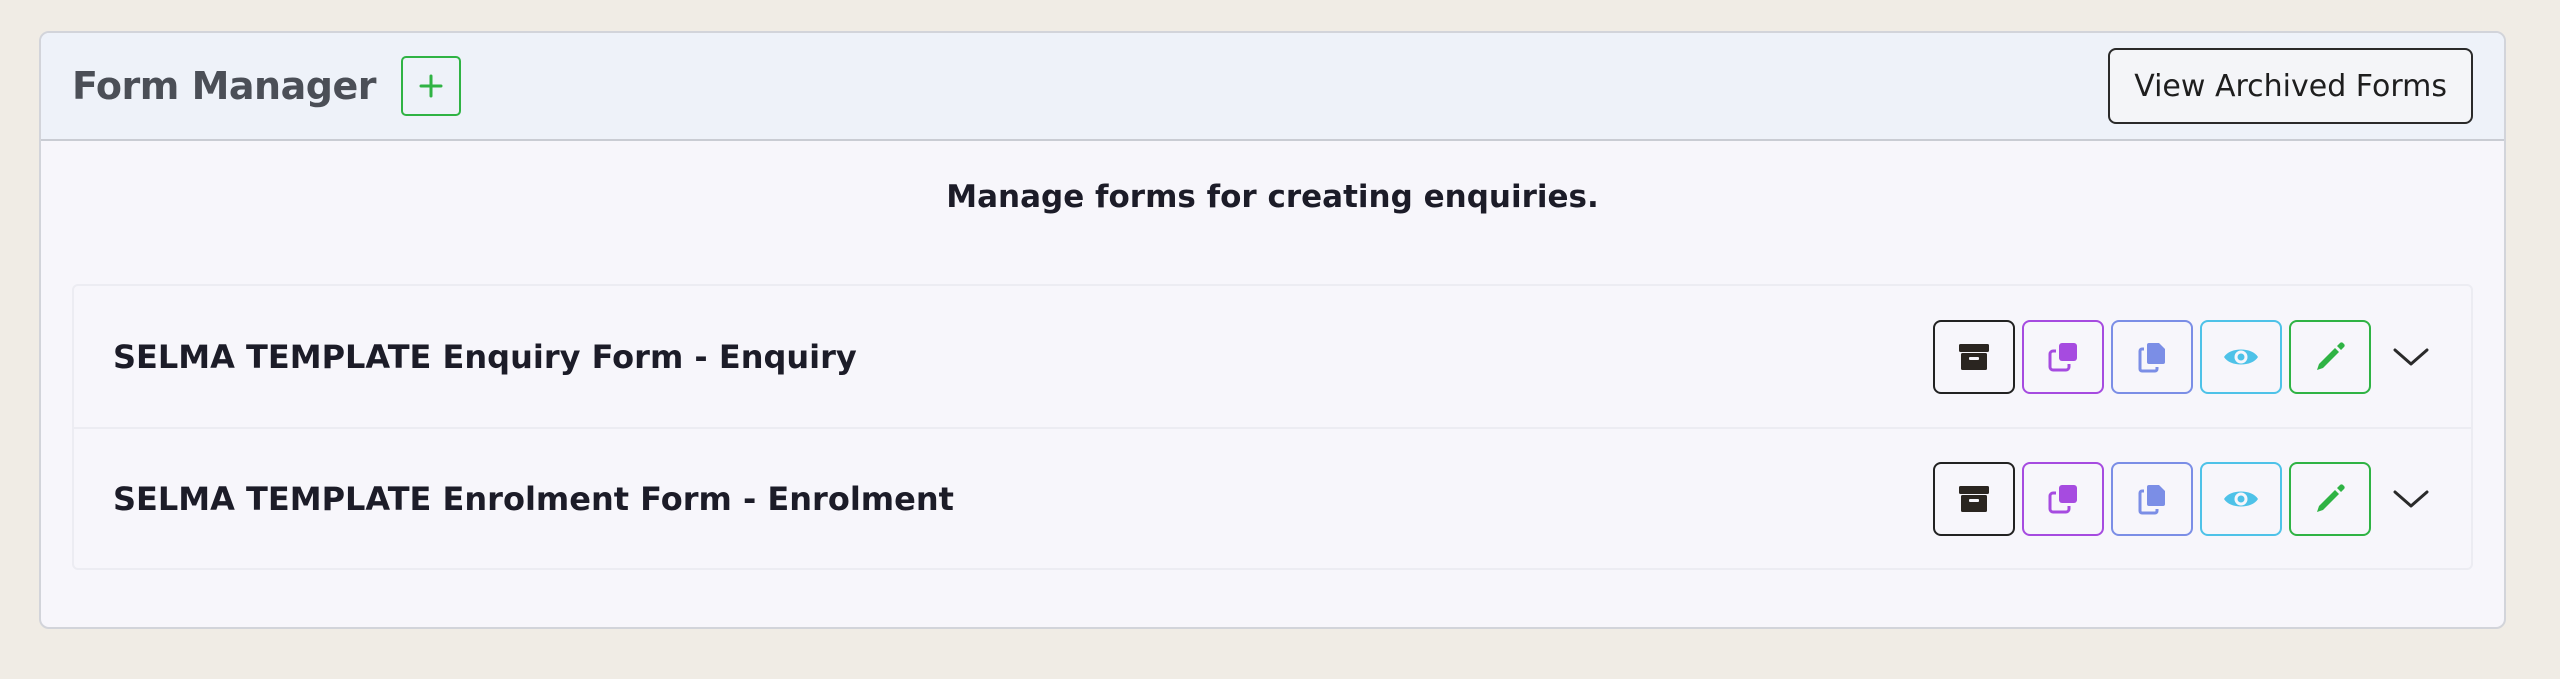  Describe the element at coordinates (1272, 197) in the screenshot. I see `page-subtitle: Manage forms for creating enquiries.` at that location.